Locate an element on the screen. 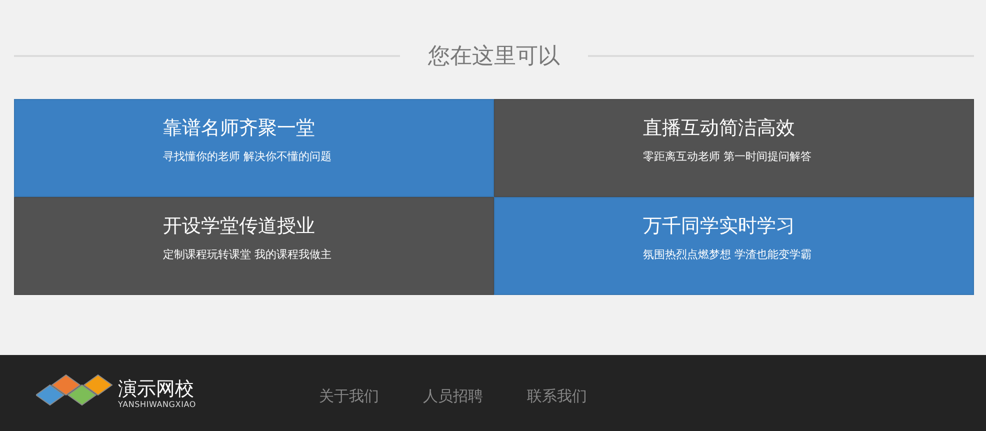 The width and height of the screenshot is (986, 431). feature-subtitle: 定制课程玩转课堂 我的课程我做主 is located at coordinates (247, 254).